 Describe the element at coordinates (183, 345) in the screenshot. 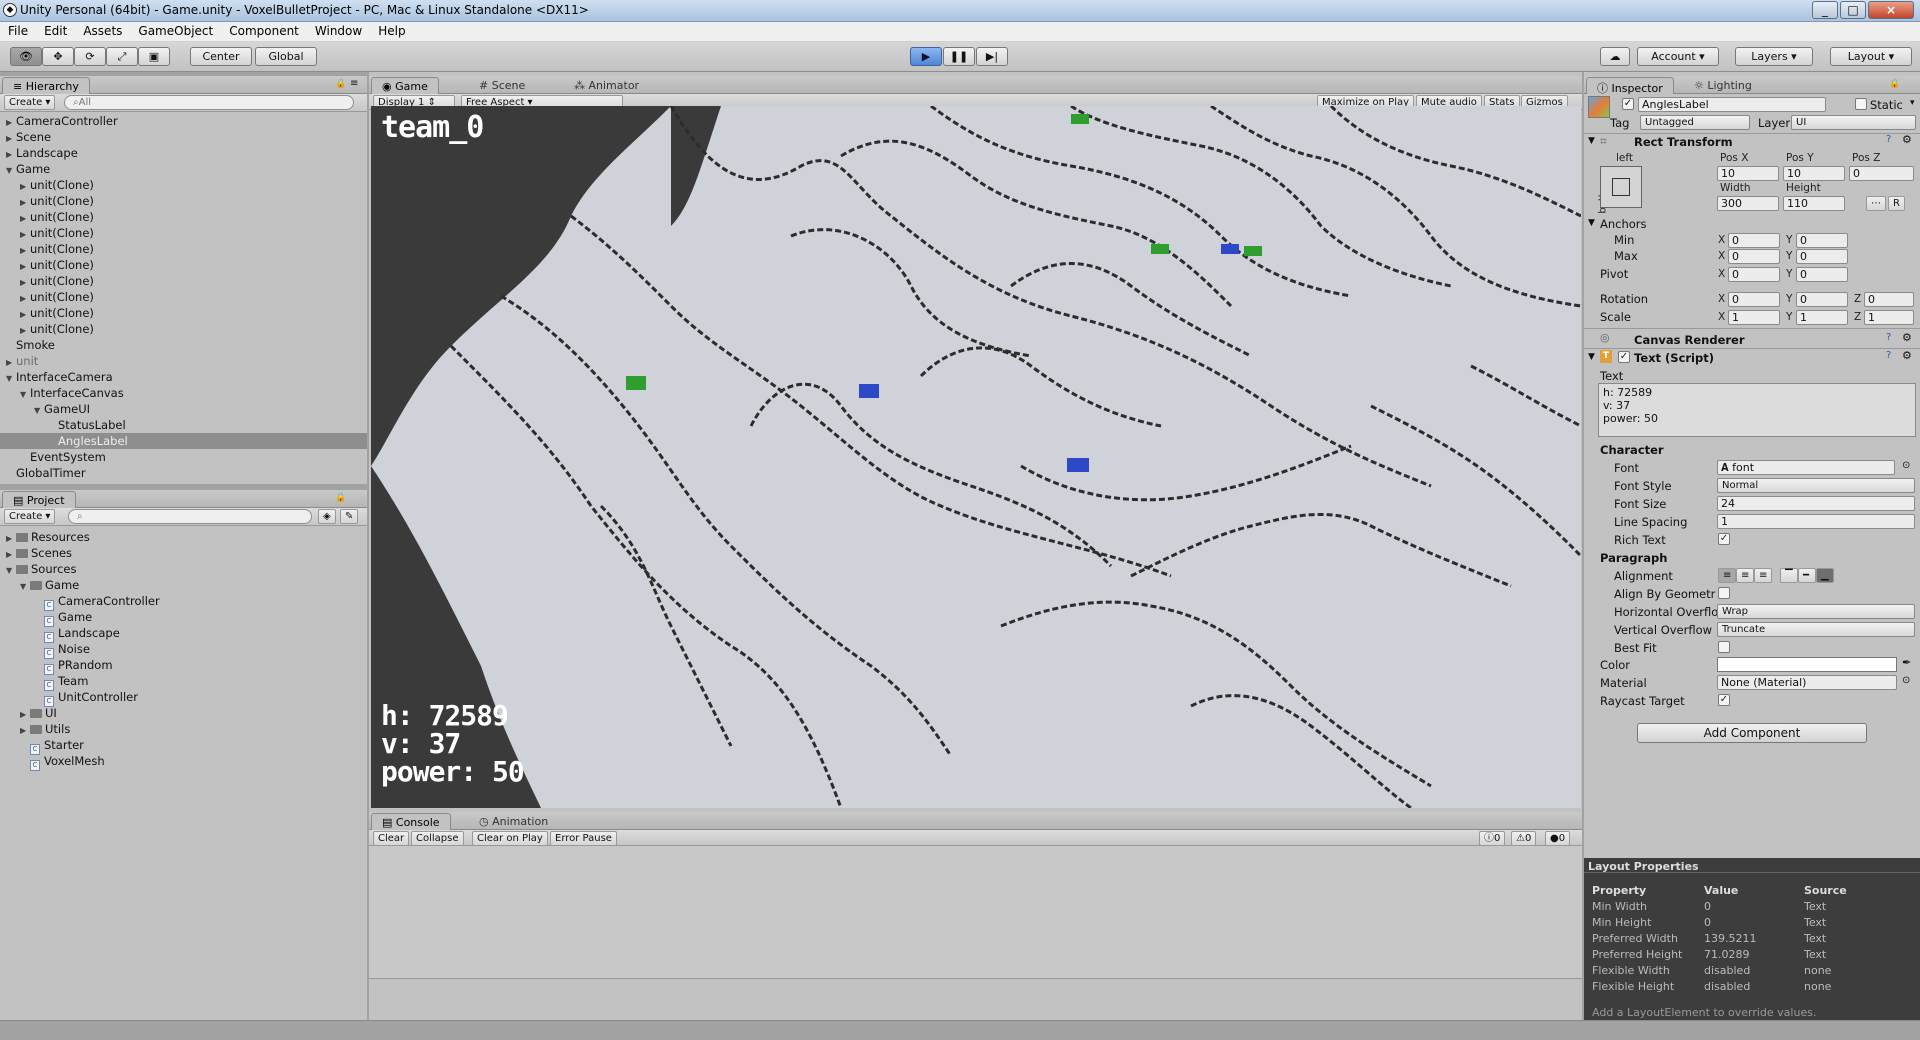

I see `hierarchy-item: Smoke` at that location.